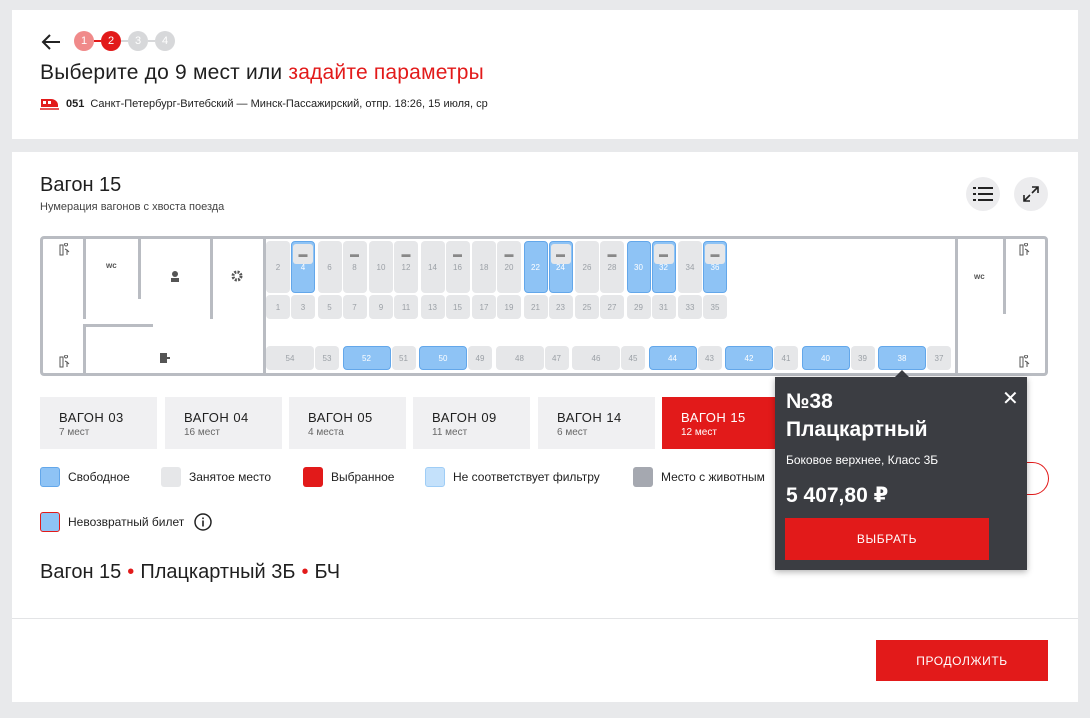 The image size is (1090, 718). I want to click on seat-34: 34, so click(690, 267).